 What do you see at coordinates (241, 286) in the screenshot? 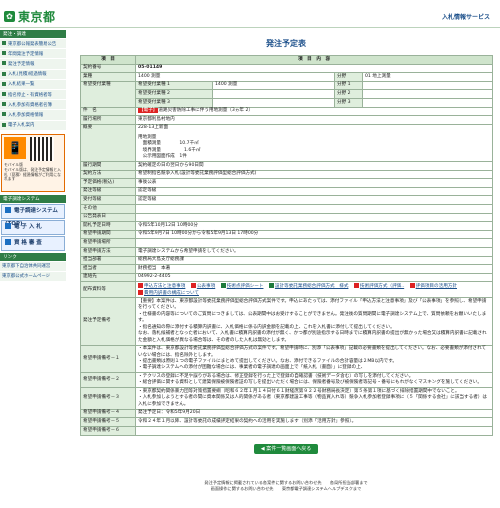
I see `attachment-link: 技術点評価シート` at bounding box center [241, 286].